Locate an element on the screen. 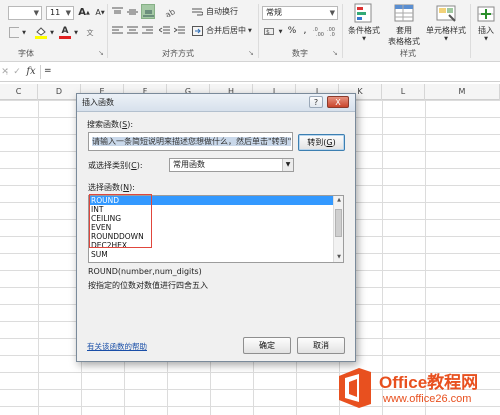 The height and width of the screenshot is (415, 500). function-signature: ROUND(number,num_digits) is located at coordinates (145, 271).